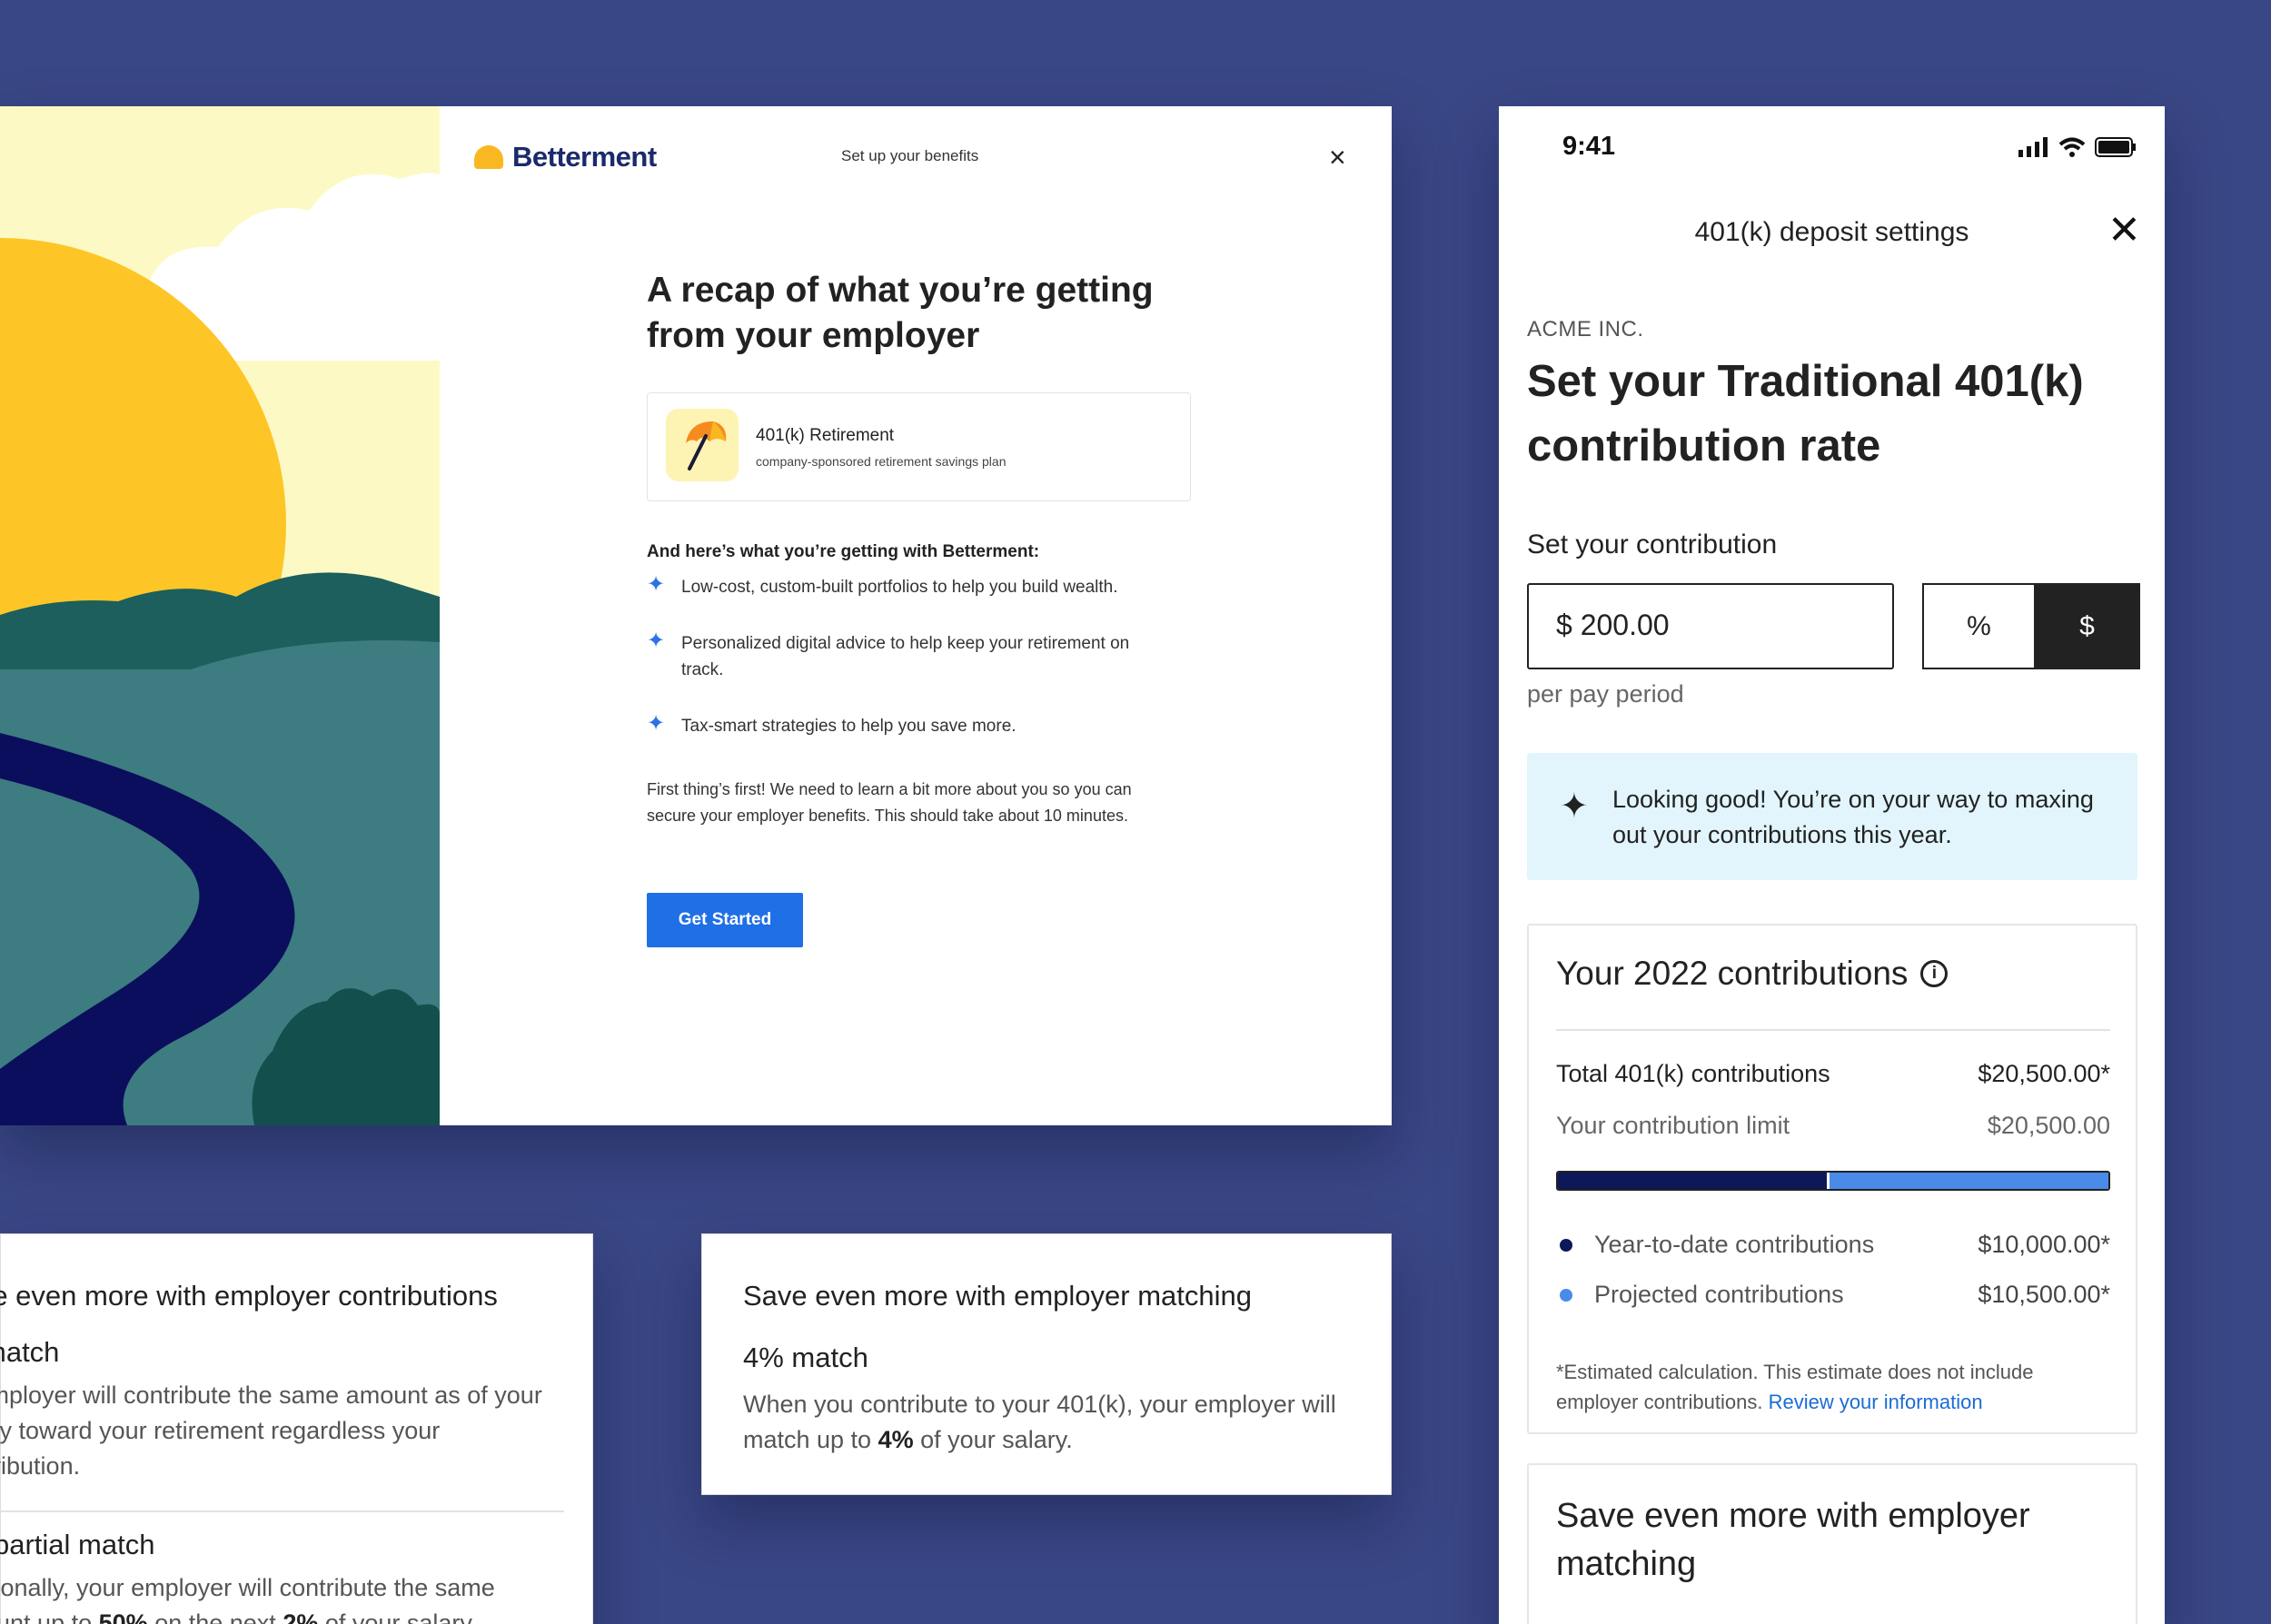 Image resolution: width=2271 pixels, height=1624 pixels. What do you see at coordinates (1605, 694) in the screenshot?
I see `per-pay-period-label: per pay period` at bounding box center [1605, 694].